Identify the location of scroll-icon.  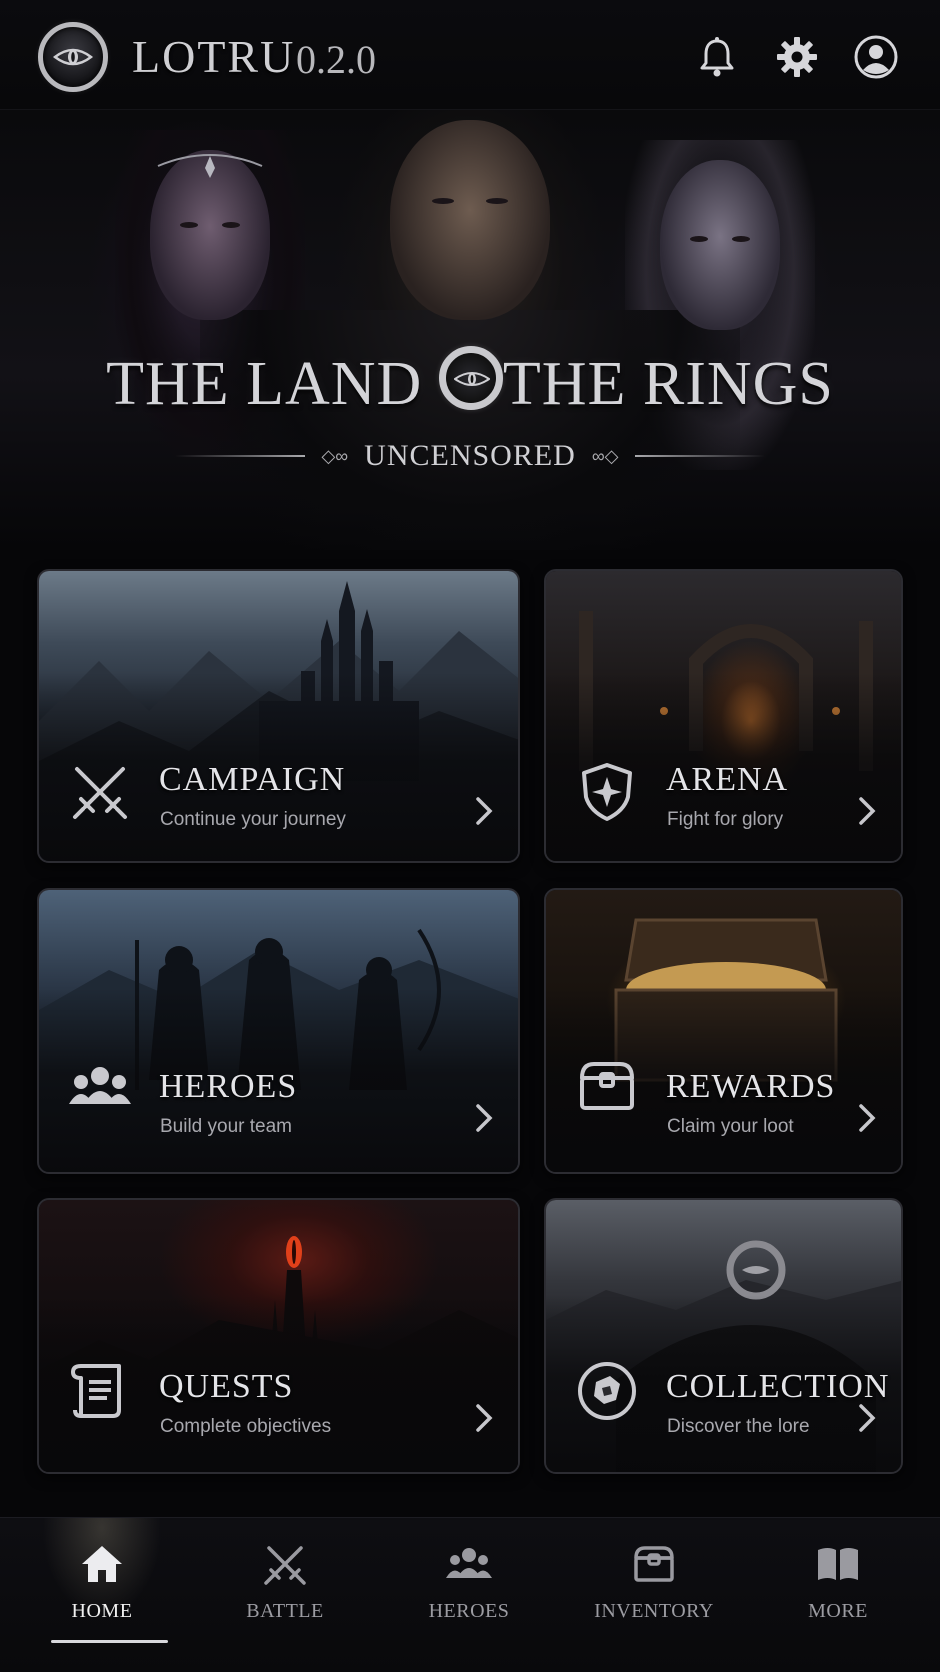
(100, 1391).